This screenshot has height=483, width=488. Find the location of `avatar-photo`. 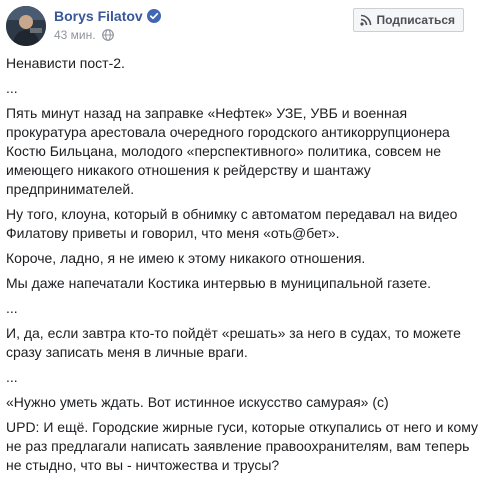

avatar-photo is located at coordinates (26, 26).